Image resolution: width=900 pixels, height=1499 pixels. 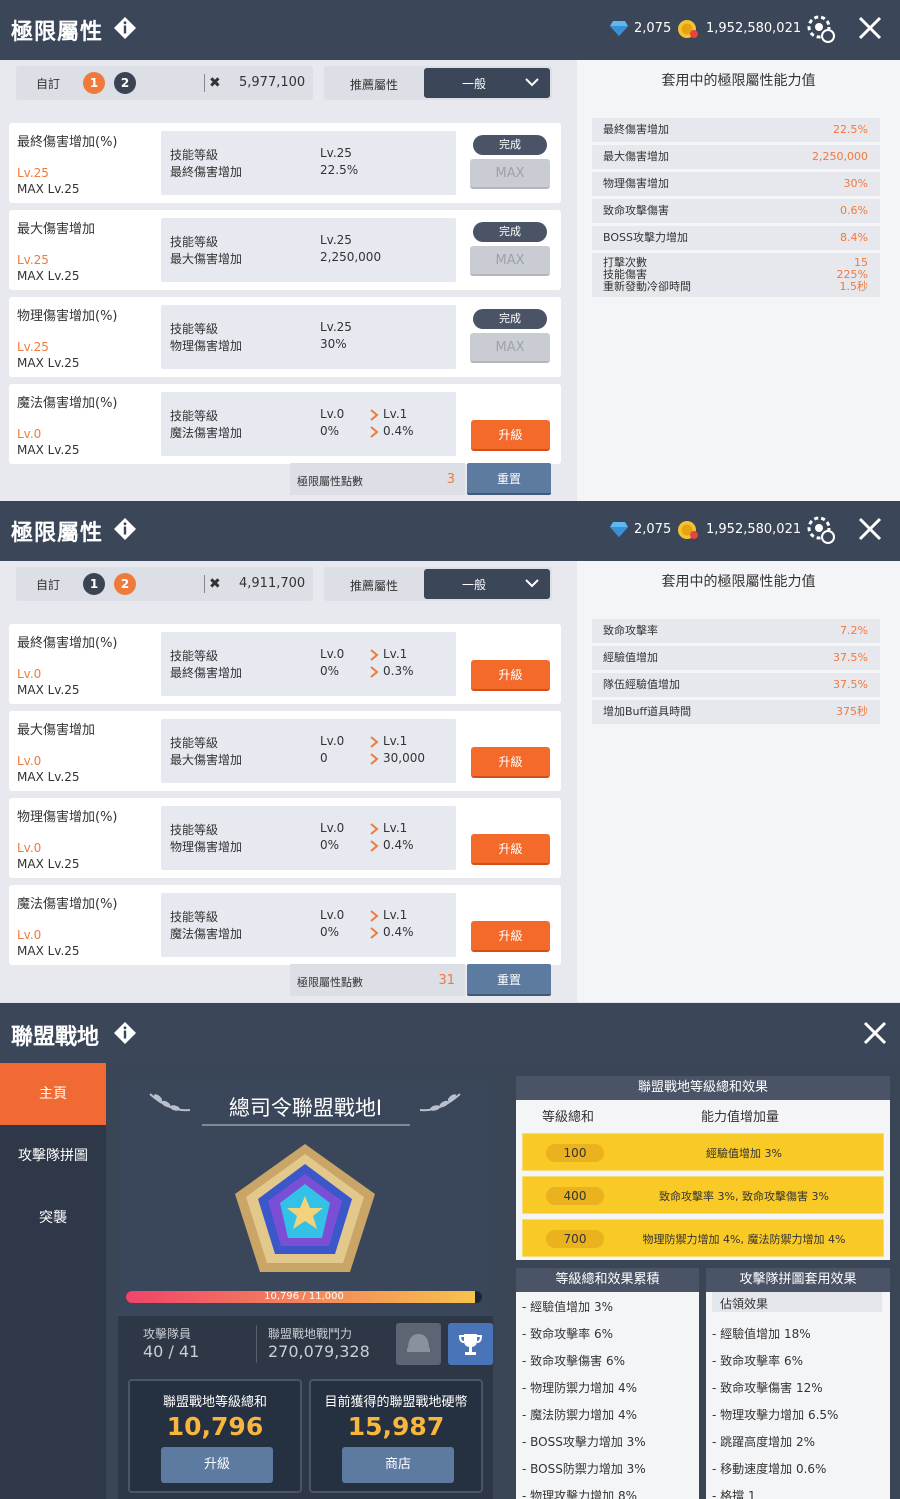 What do you see at coordinates (396, 1426) in the screenshot?
I see `coin-value: 15,987` at bounding box center [396, 1426].